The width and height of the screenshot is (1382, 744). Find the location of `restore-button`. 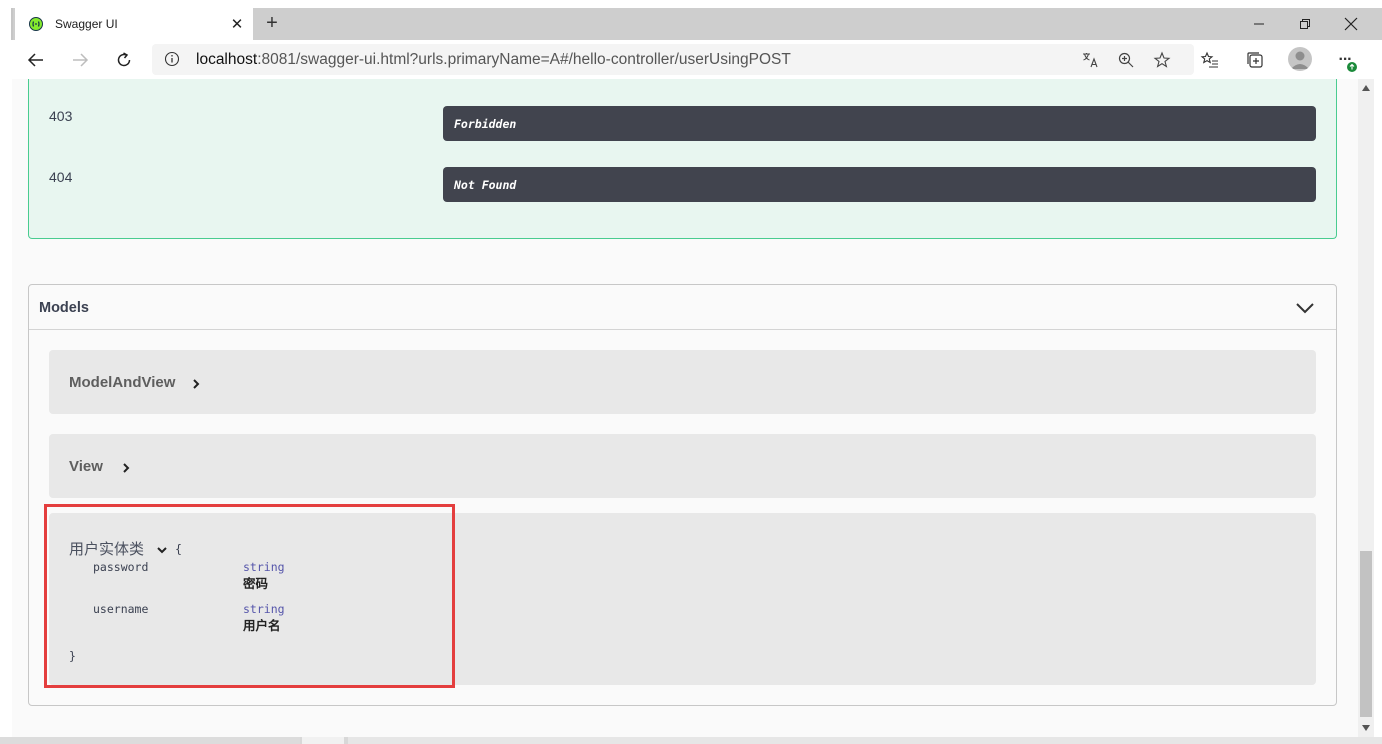

restore-button is located at coordinates (1305, 24).